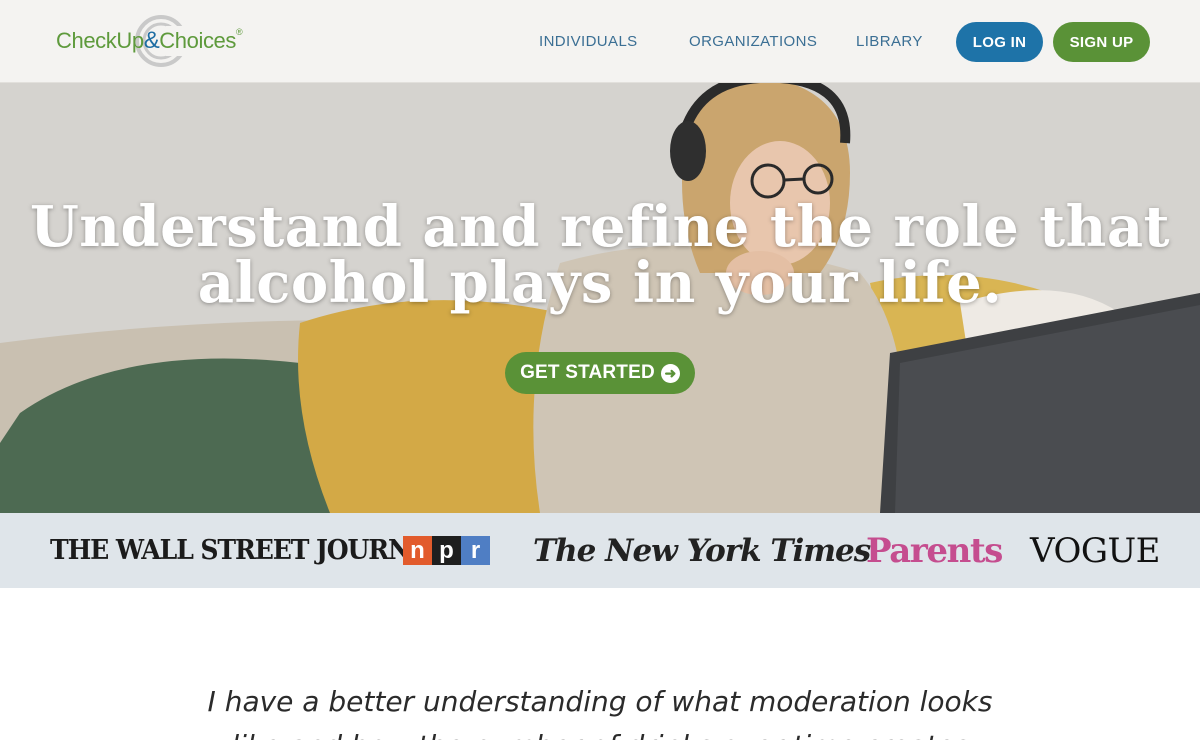 The height and width of the screenshot is (740, 1200). What do you see at coordinates (475, 550) in the screenshot?
I see `npr-letter-r: r` at bounding box center [475, 550].